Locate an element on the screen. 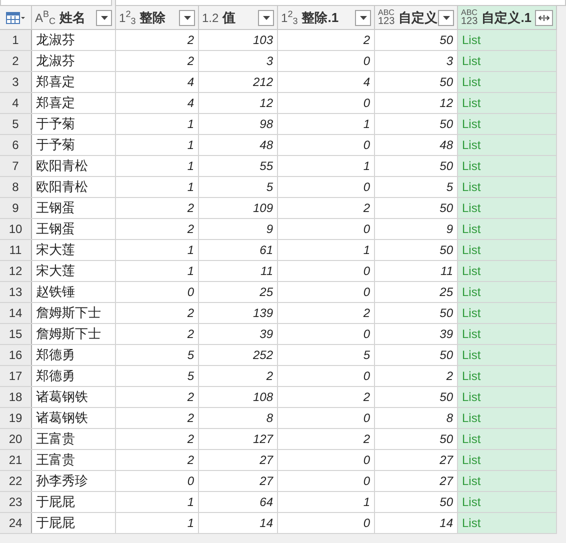 This screenshot has height=543, width=566. table-cell: 宋大莲 is located at coordinates (74, 250).